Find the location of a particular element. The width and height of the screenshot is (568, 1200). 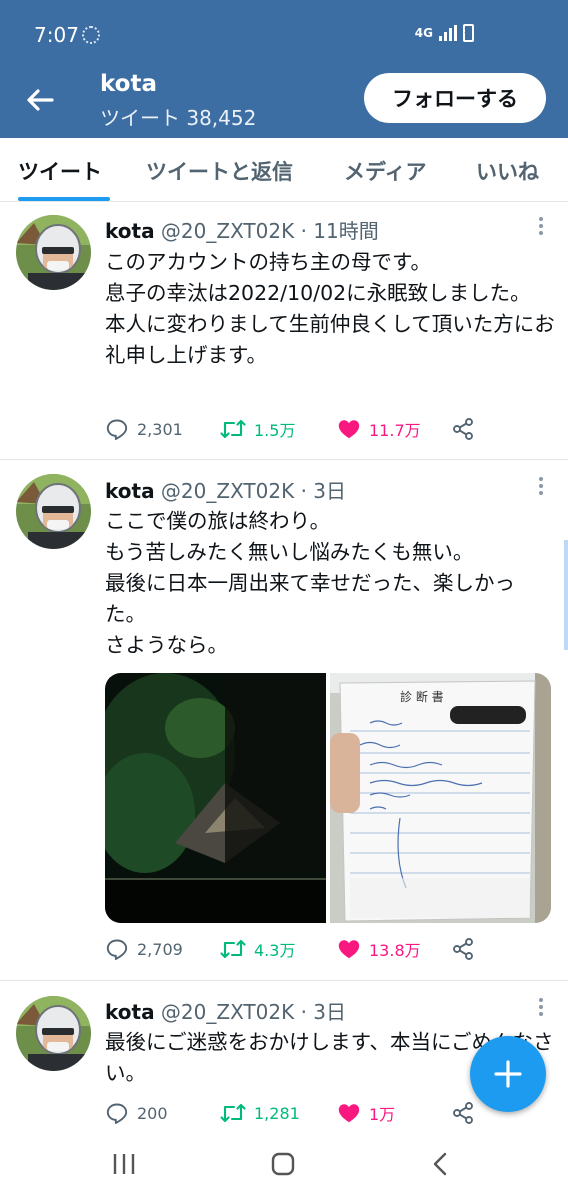

like-count: 13.8万 is located at coordinates (395, 950).